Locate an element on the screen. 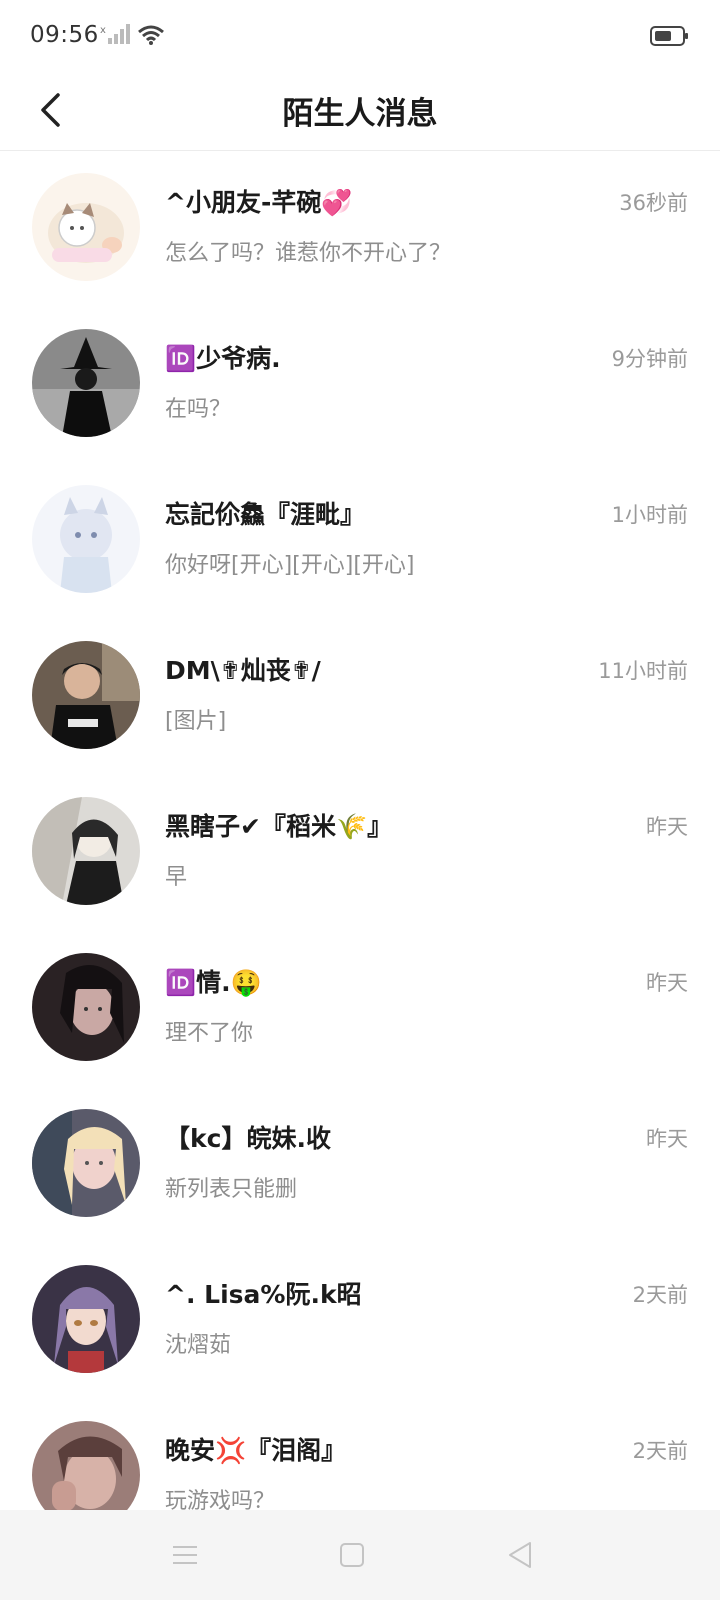 This screenshot has width=720, height=1600. back-nav-button is located at coordinates (520, 1555).